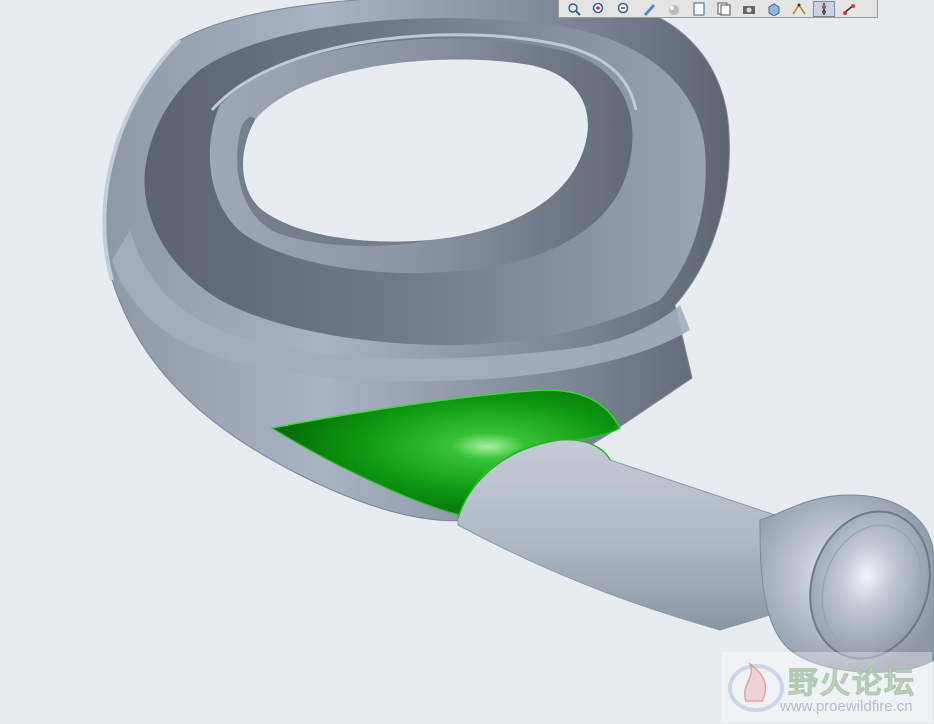 The width and height of the screenshot is (934, 724). I want to click on zoom-in-button, so click(599, 9).